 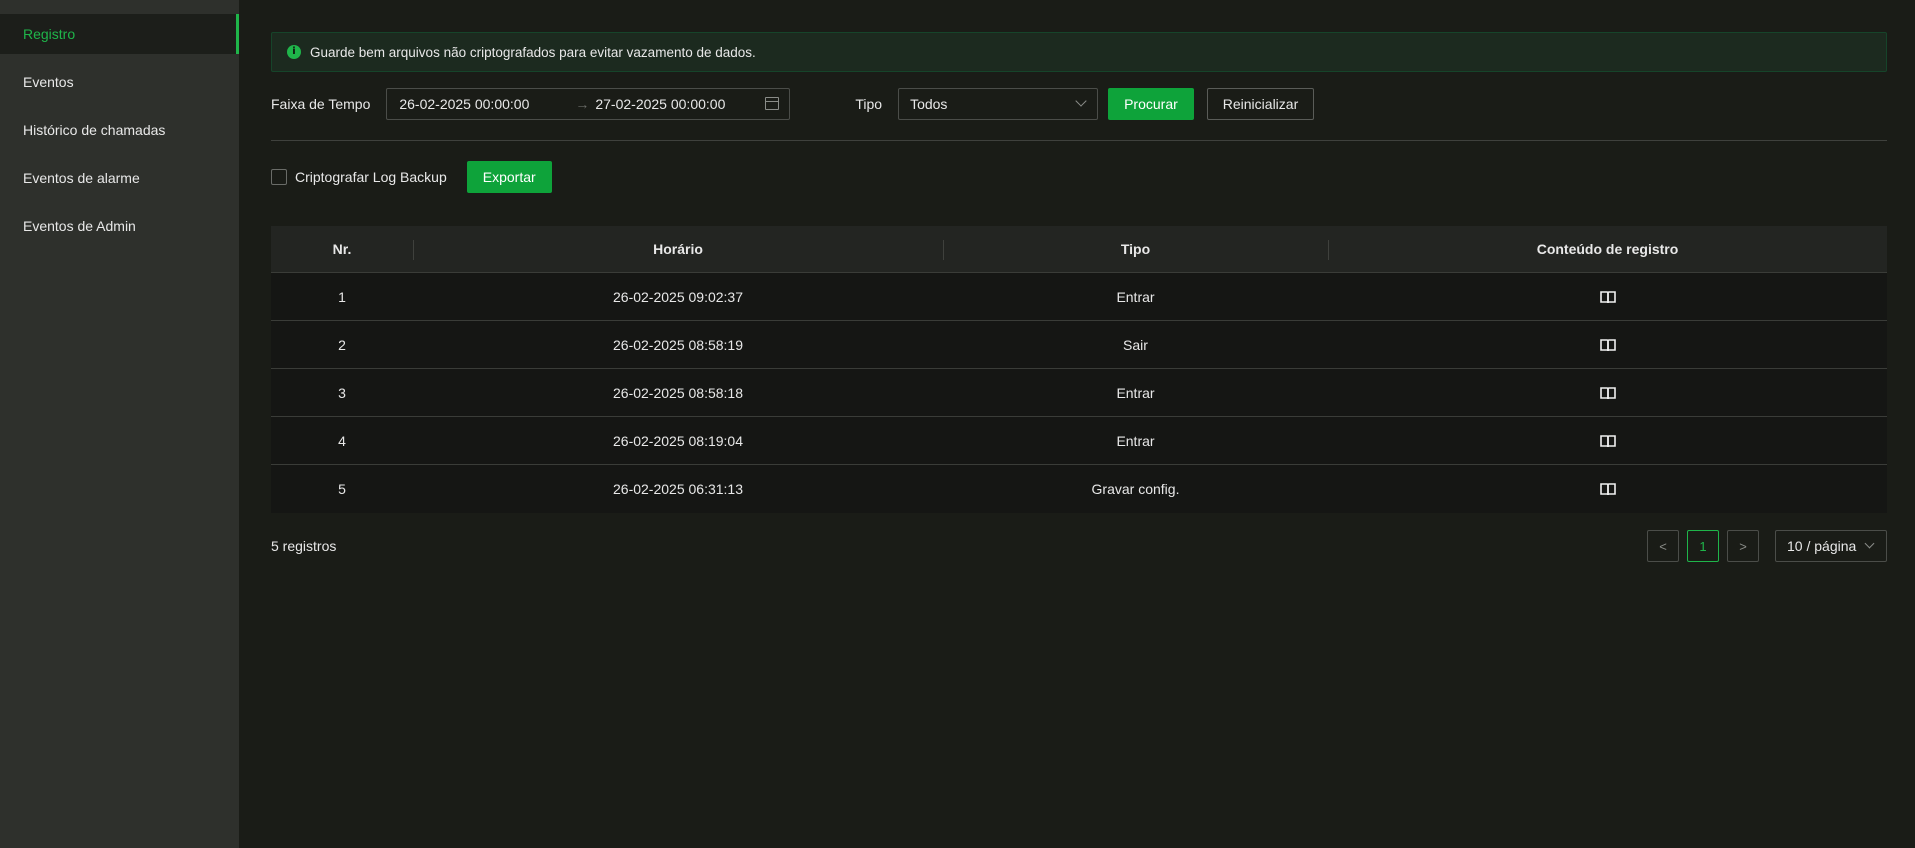 I want to click on sidebar-item-eventos-admin: Eventos de Admin, so click(x=119, y=230).